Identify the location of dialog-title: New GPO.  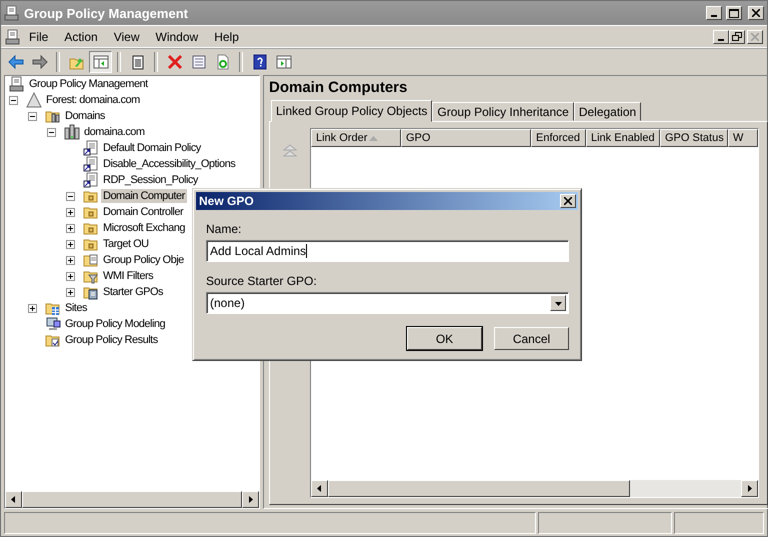
(227, 201).